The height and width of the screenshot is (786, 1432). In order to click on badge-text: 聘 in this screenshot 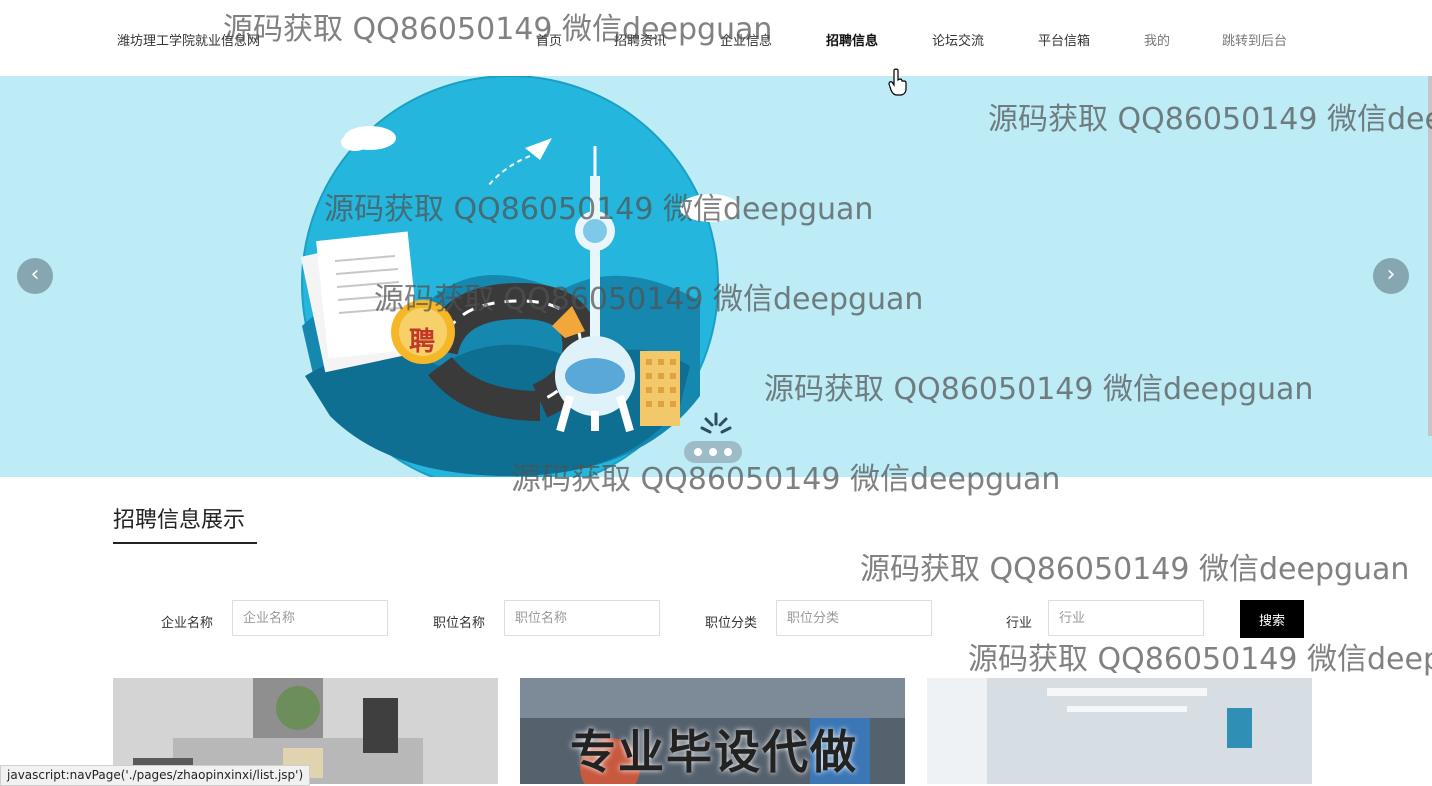, I will do `click(422, 342)`.